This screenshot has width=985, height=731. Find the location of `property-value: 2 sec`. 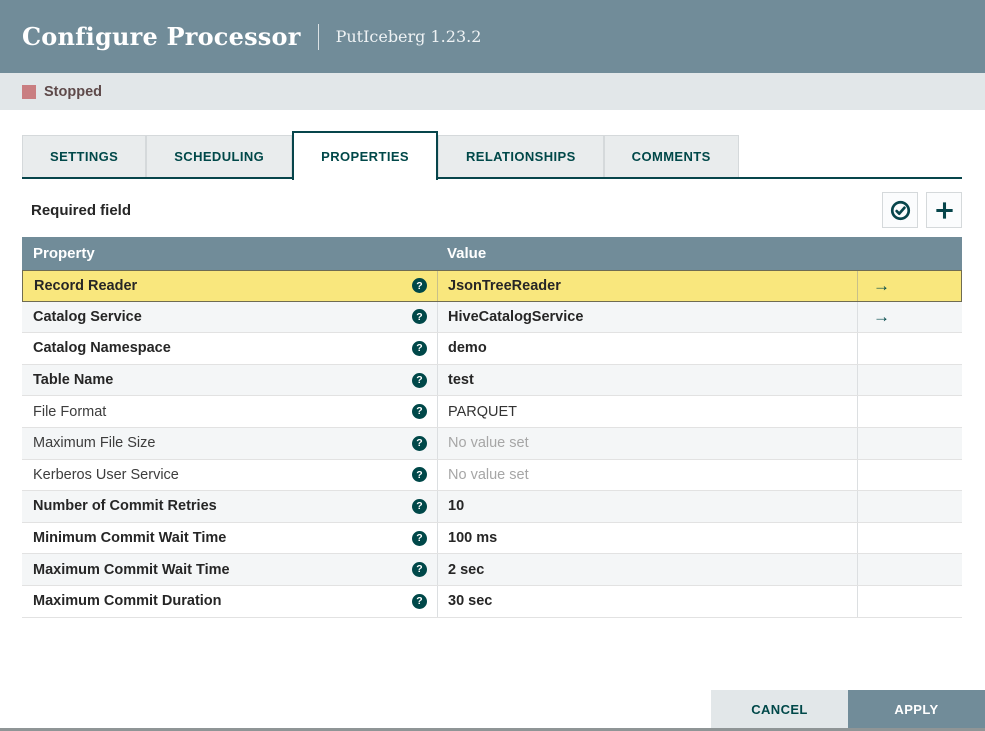

property-value: 2 sec is located at coordinates (647, 569).